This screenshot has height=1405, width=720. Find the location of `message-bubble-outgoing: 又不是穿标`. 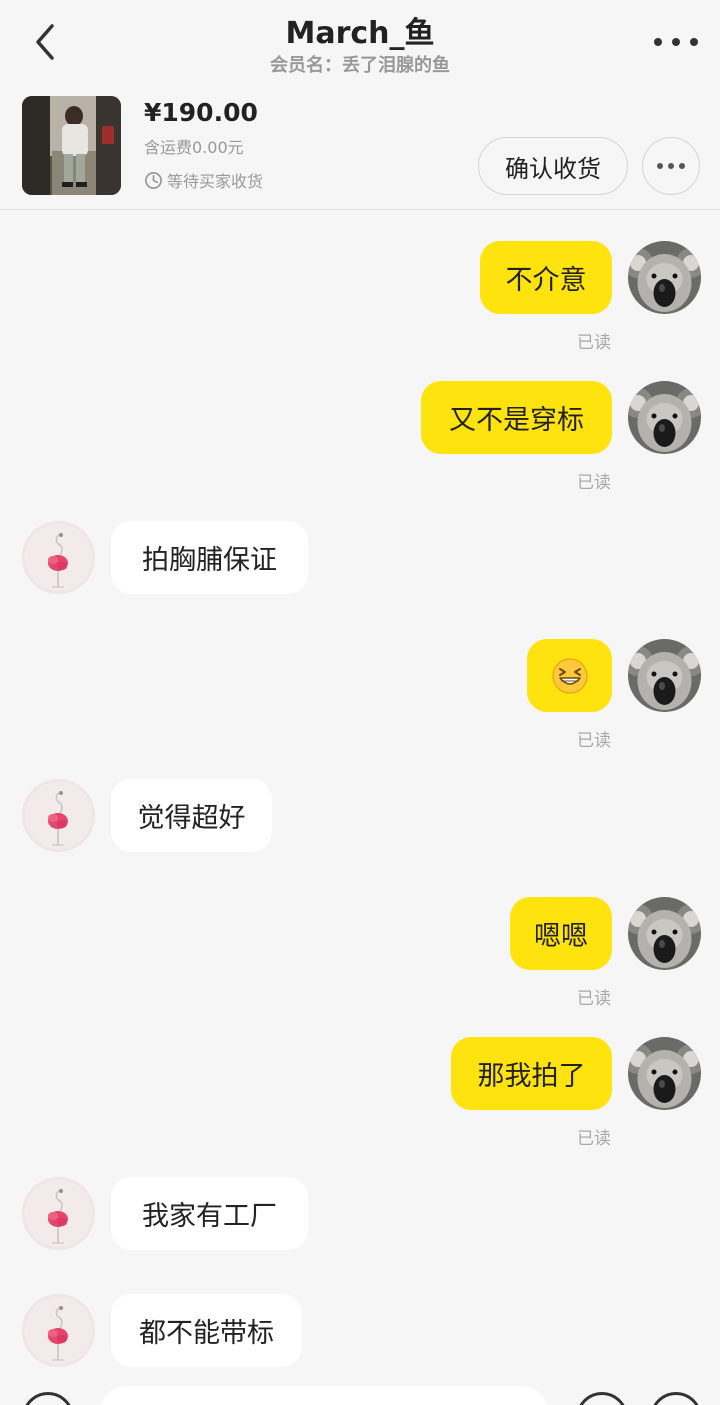

message-bubble-outgoing: 又不是穿标 is located at coordinates (516, 417).